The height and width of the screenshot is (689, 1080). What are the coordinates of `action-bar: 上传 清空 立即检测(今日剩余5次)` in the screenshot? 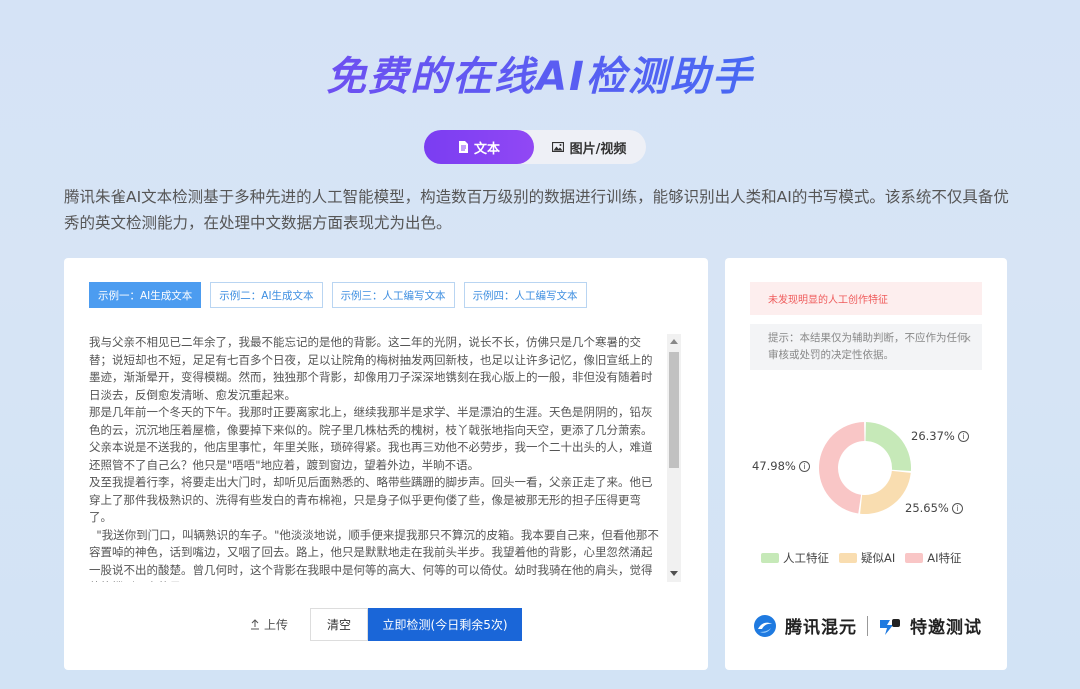 It's located at (383, 624).